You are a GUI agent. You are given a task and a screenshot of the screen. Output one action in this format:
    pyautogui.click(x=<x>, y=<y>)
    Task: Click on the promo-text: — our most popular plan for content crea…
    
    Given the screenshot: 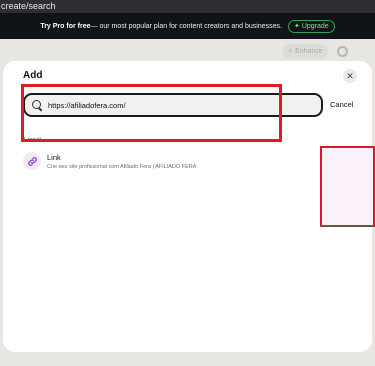 What is the action you would take?
    pyautogui.click(x=186, y=26)
    